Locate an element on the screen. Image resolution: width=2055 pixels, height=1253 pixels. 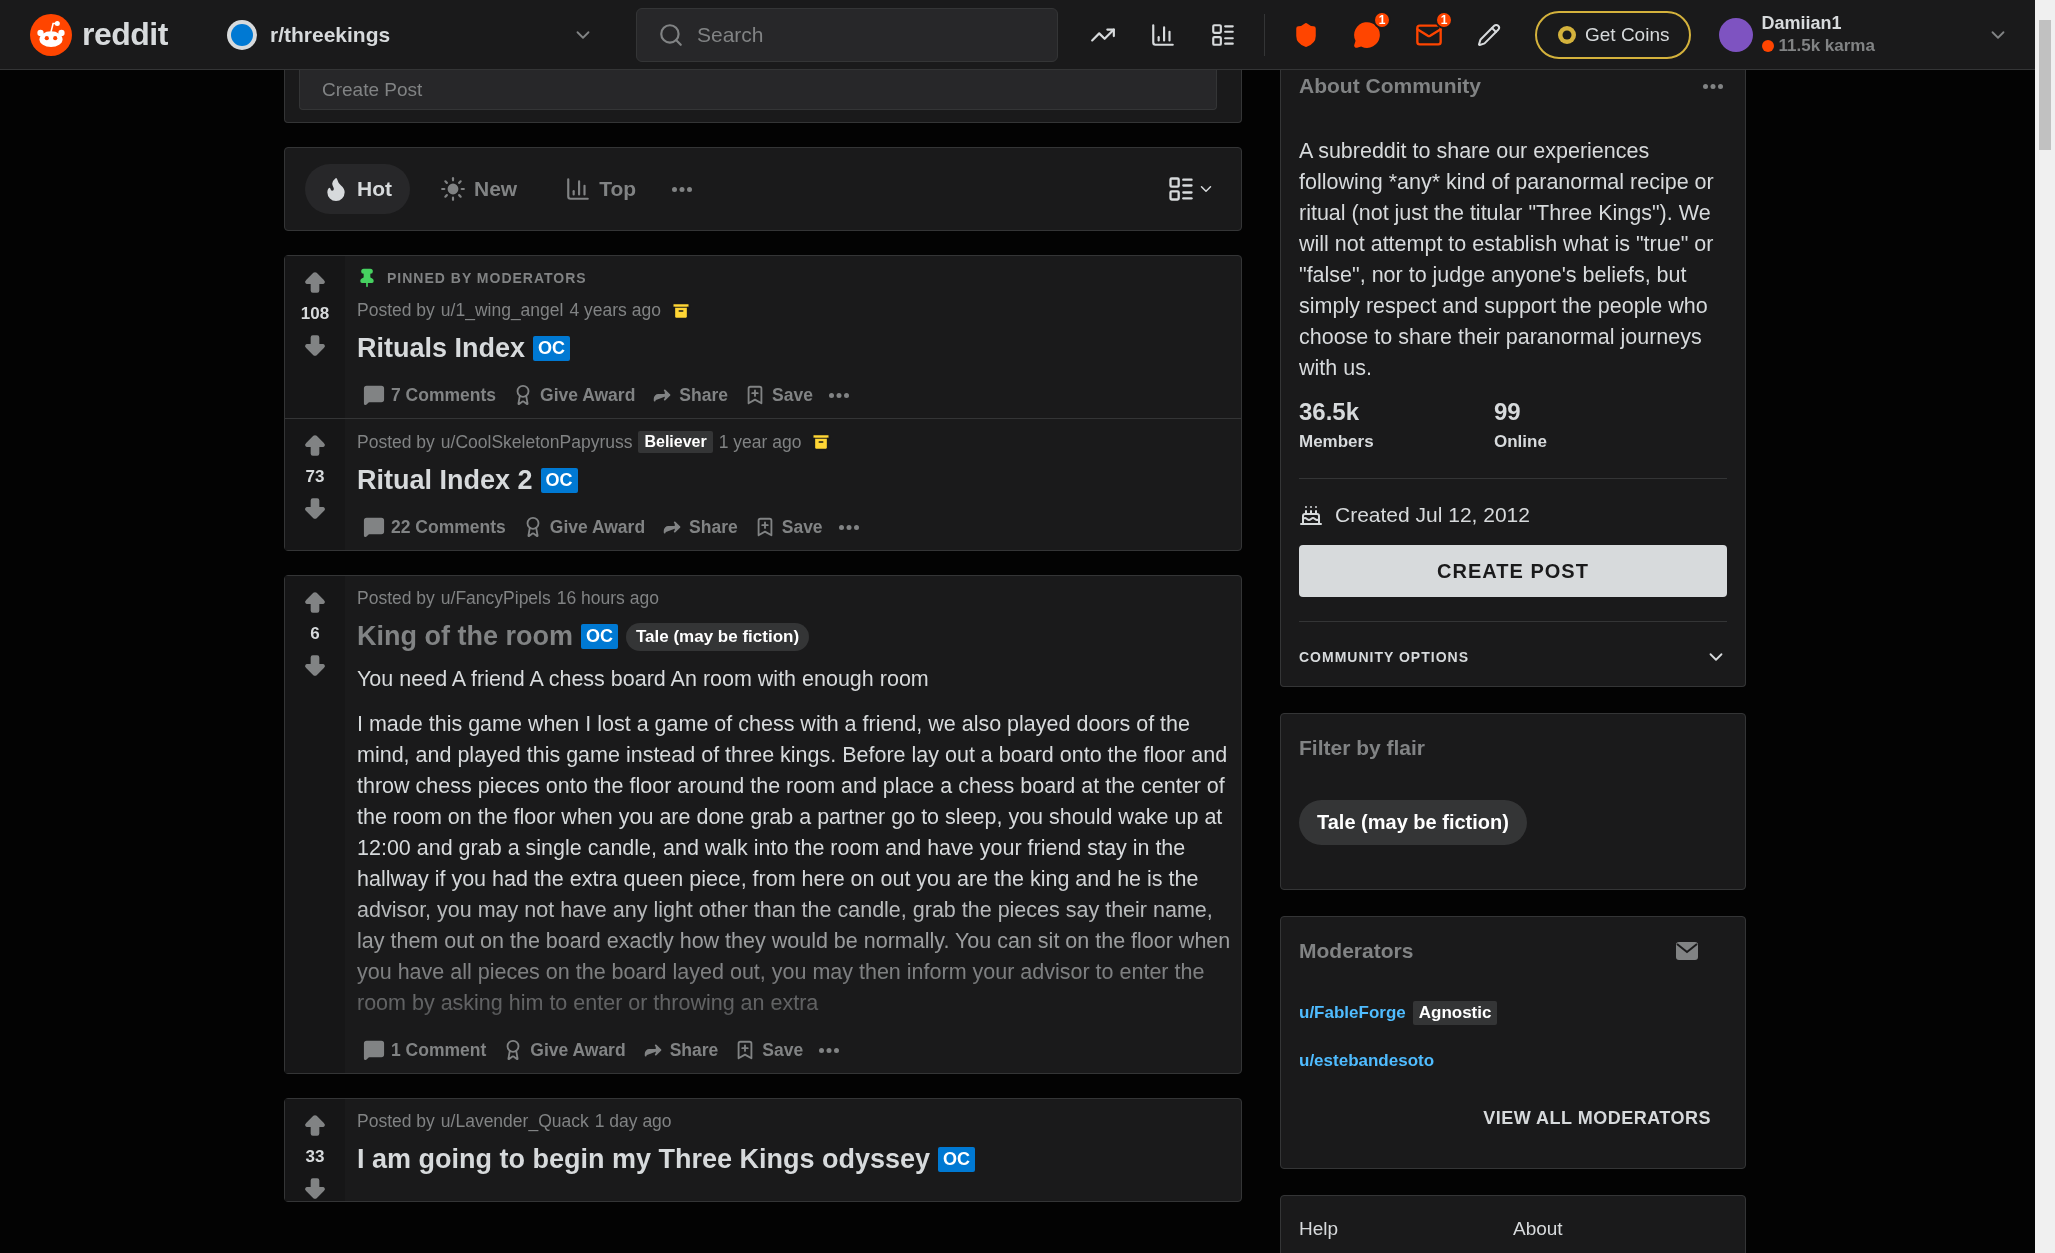
search-field: Search is located at coordinates (847, 34).